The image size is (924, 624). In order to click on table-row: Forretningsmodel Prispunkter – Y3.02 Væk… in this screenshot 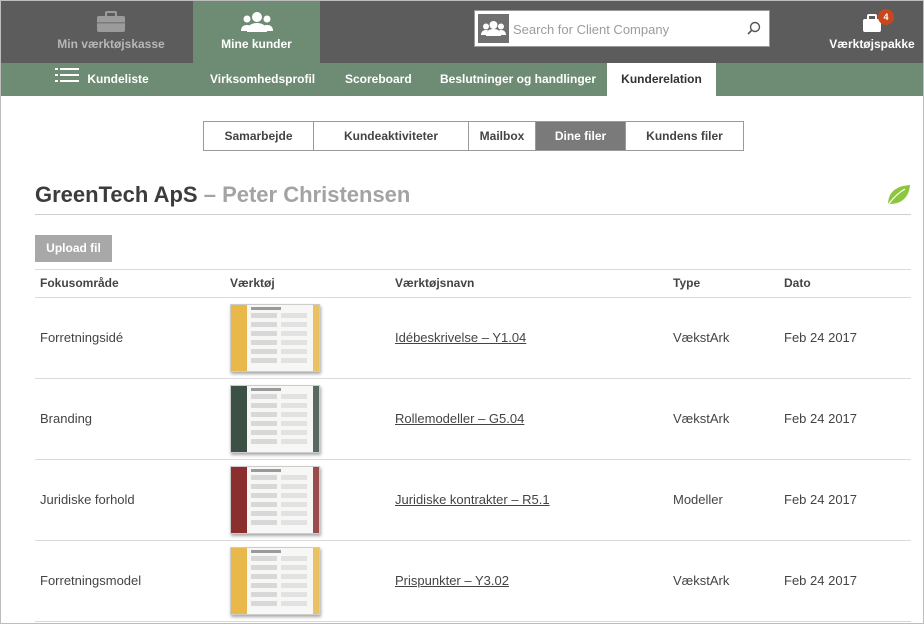, I will do `click(473, 581)`.